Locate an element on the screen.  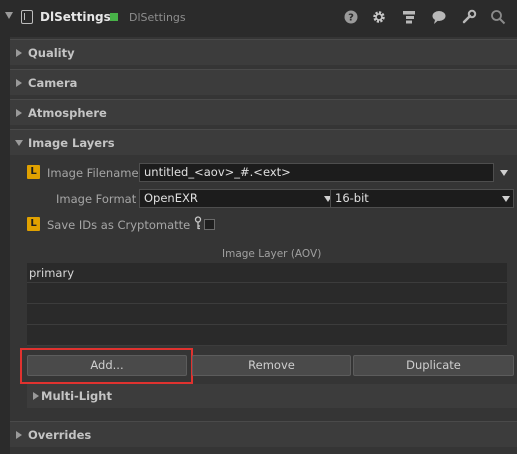
section-quality: Quality is located at coordinates (263, 52).